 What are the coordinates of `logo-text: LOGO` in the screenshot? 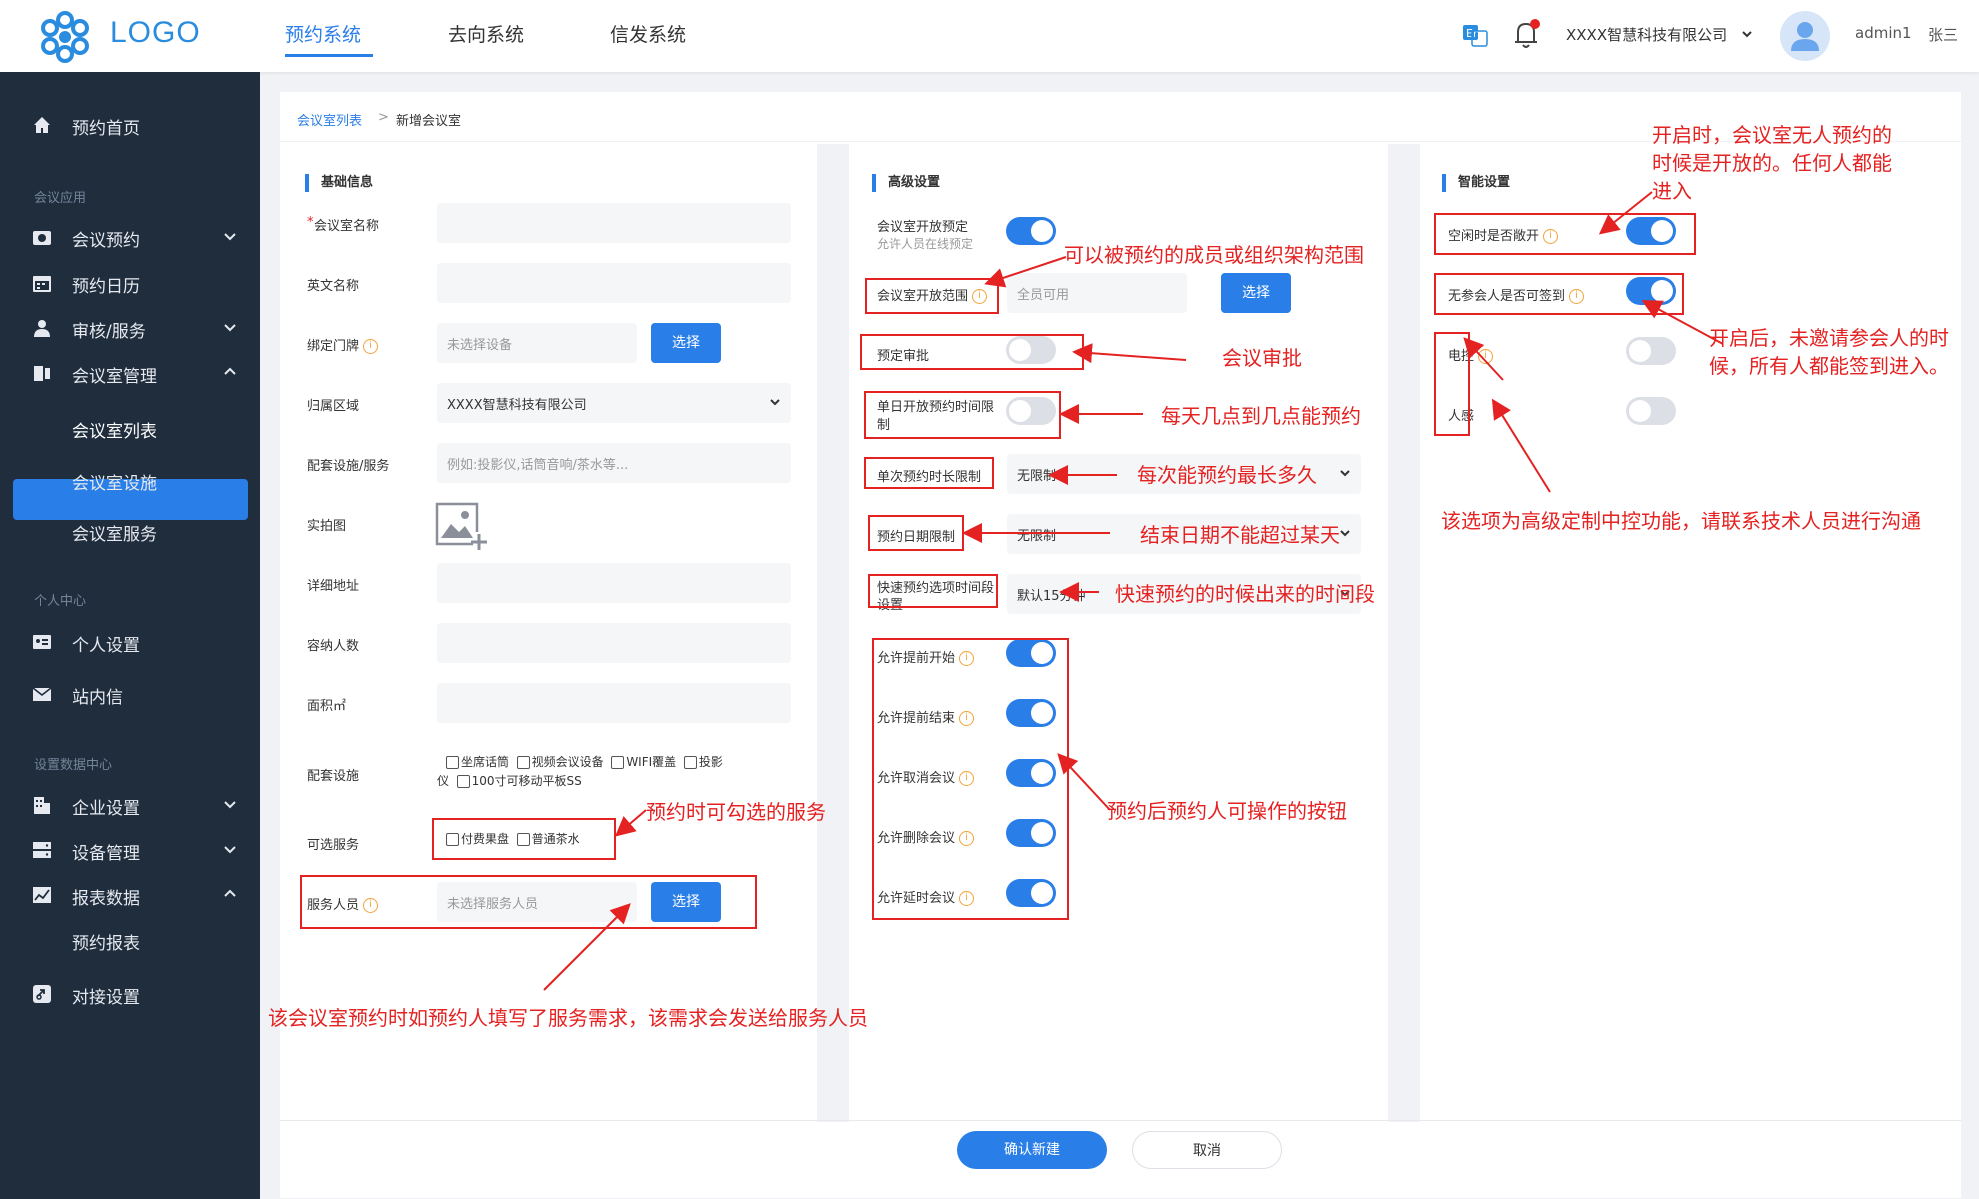 It's located at (155, 32).